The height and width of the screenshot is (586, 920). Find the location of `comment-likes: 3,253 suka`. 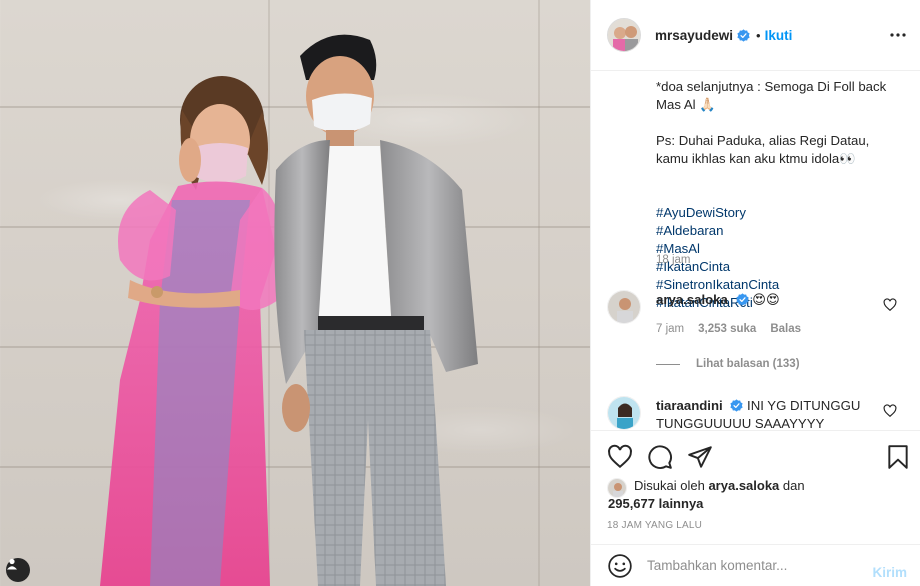

comment-likes: 3,253 suka is located at coordinates (727, 329).